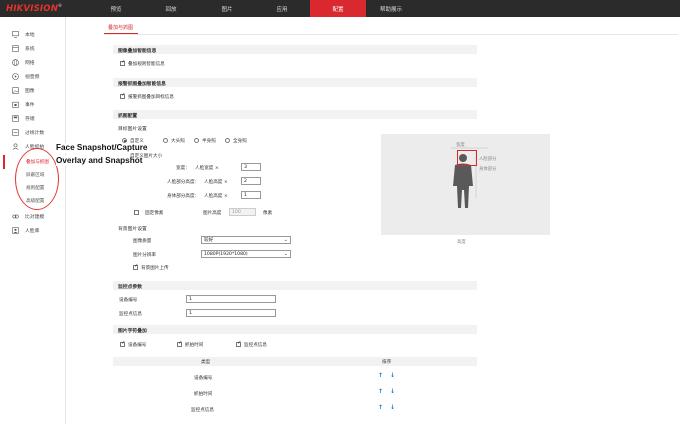 The image size is (680, 424). What do you see at coordinates (251, 181) in the screenshot?
I see `face-height-input: 2` at bounding box center [251, 181].